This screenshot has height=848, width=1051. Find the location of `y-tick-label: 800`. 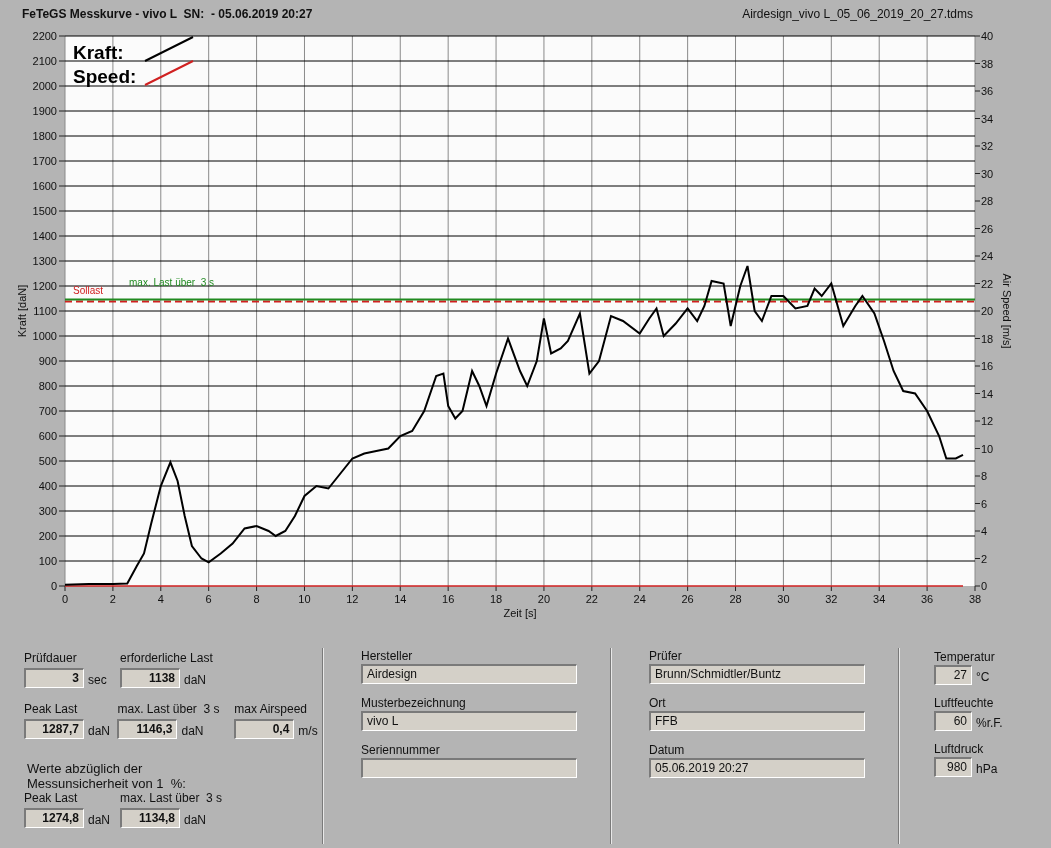

y-tick-label: 800 is located at coordinates (47, 386).